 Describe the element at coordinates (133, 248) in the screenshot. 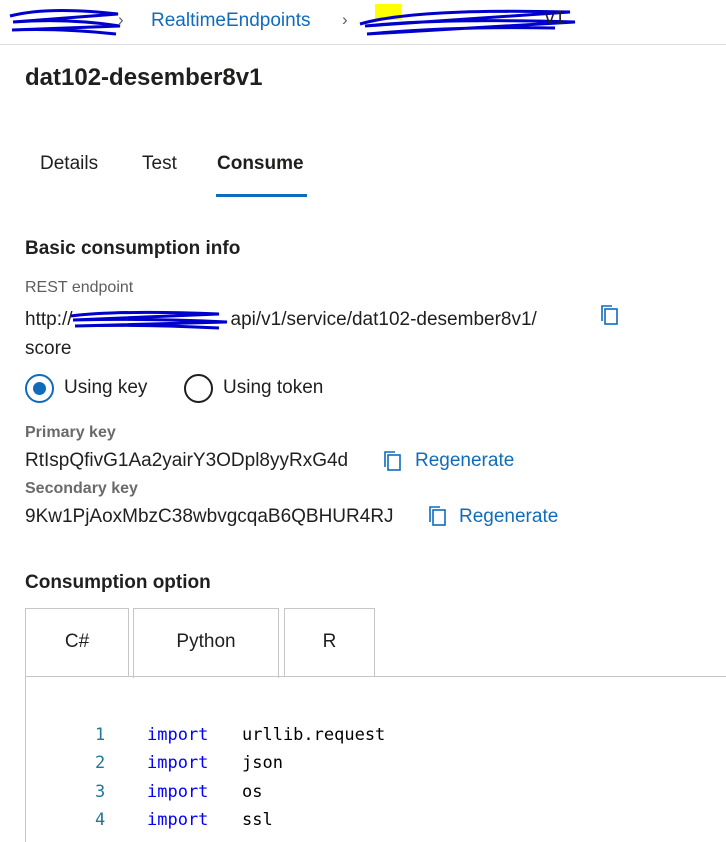

I see `basic-info-heading: Basic consumption info` at that location.